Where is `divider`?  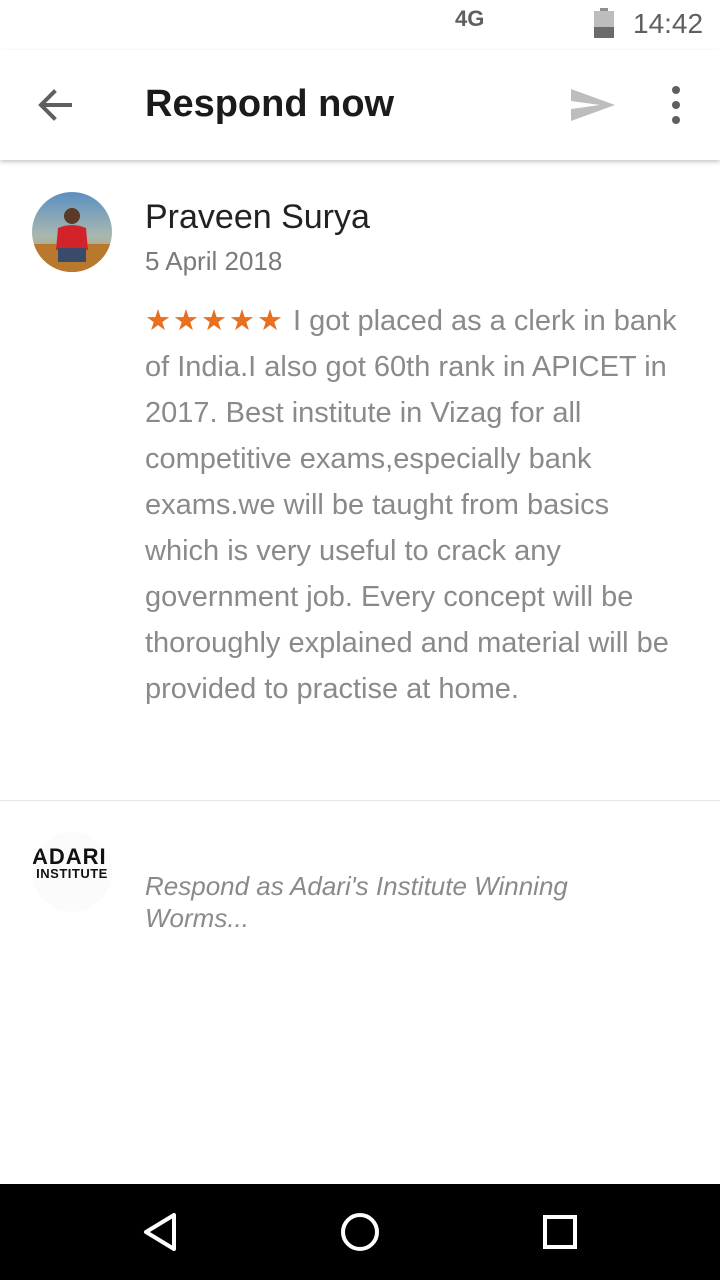
divider is located at coordinates (360, 800).